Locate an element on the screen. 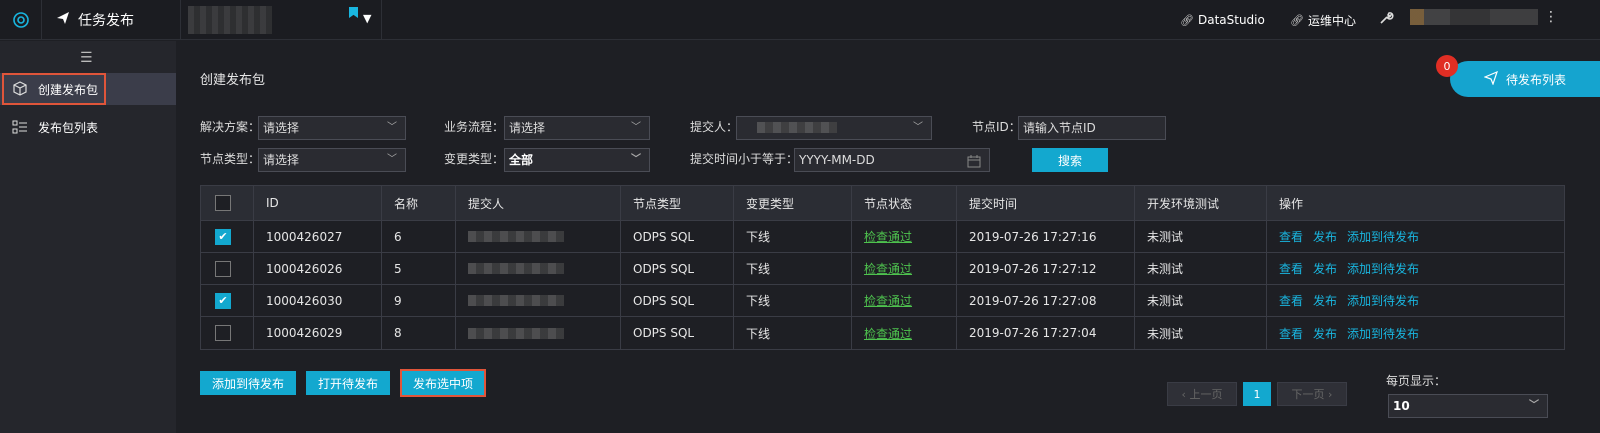 The image size is (1600, 433). wrench-icon is located at coordinates (1386, 20).